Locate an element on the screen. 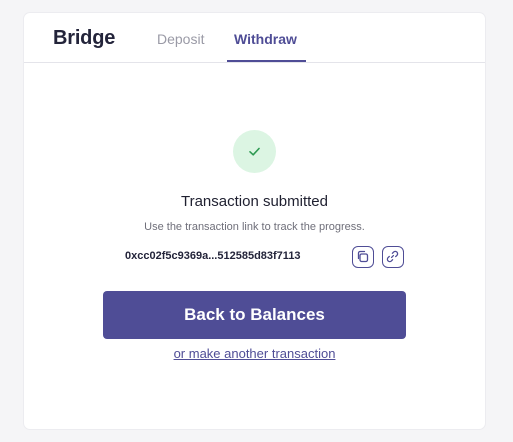  status-title: Transaction submitted is located at coordinates (254, 201).